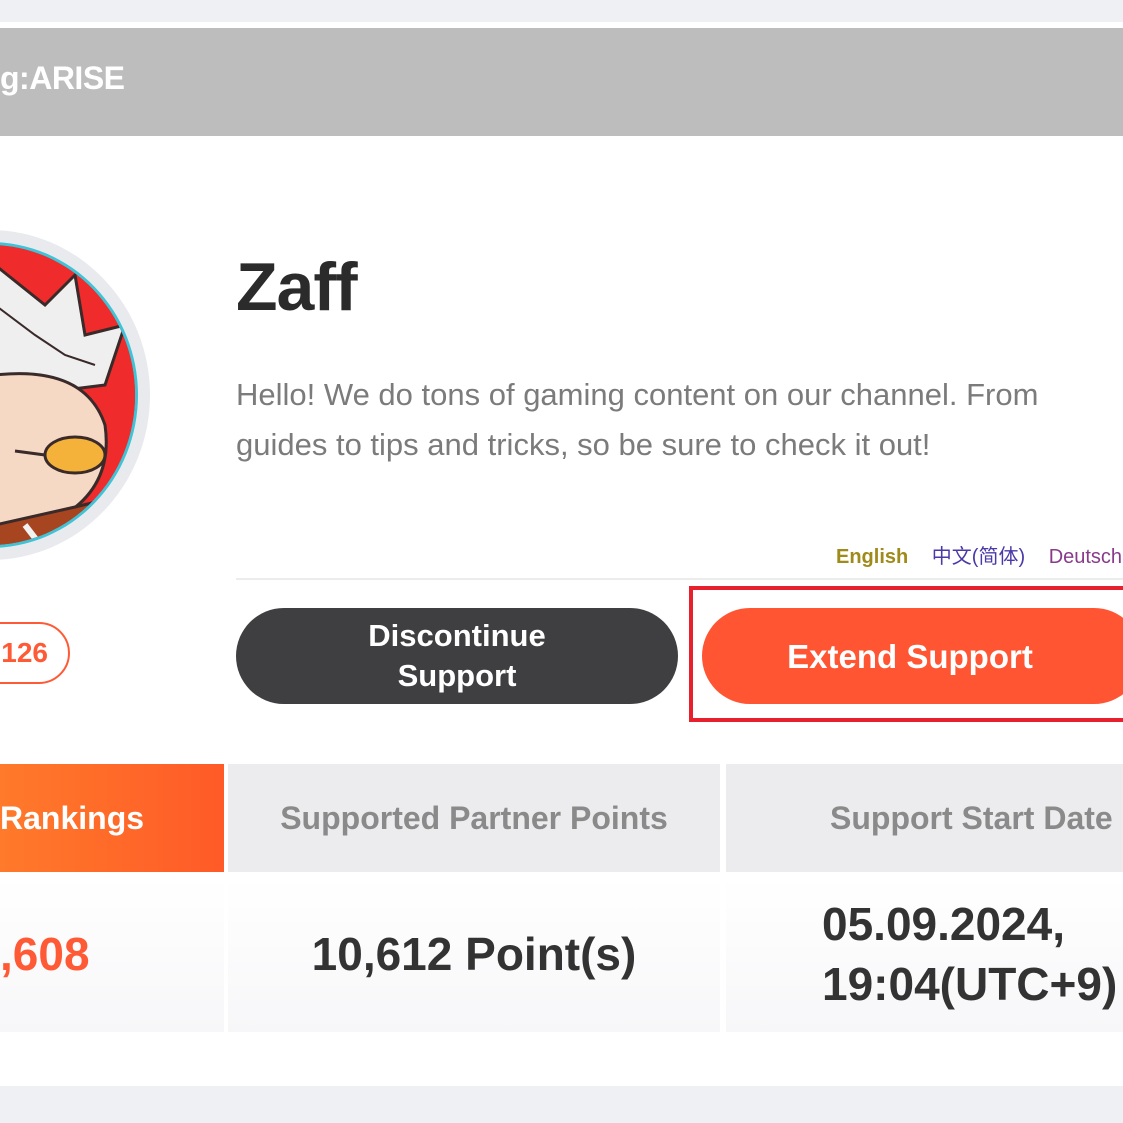  What do you see at coordinates (970, 984) in the screenshot?
I see `start-date-line-2: 19:04(UTC+9)` at bounding box center [970, 984].